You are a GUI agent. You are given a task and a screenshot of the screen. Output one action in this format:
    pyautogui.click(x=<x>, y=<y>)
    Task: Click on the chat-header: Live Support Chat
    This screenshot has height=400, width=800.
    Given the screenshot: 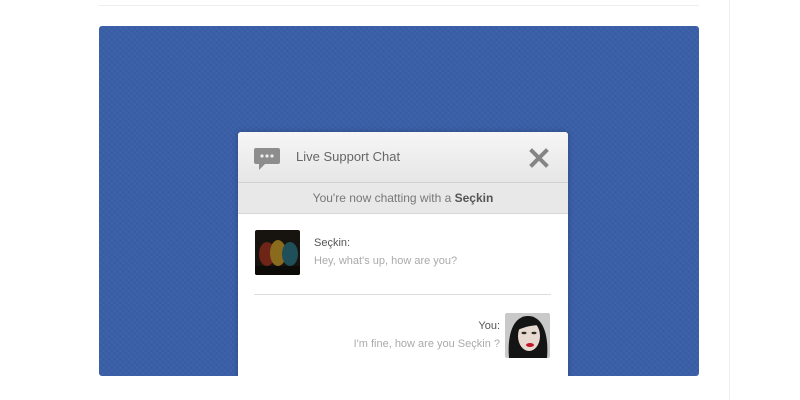 What is the action you would take?
    pyautogui.click(x=403, y=157)
    